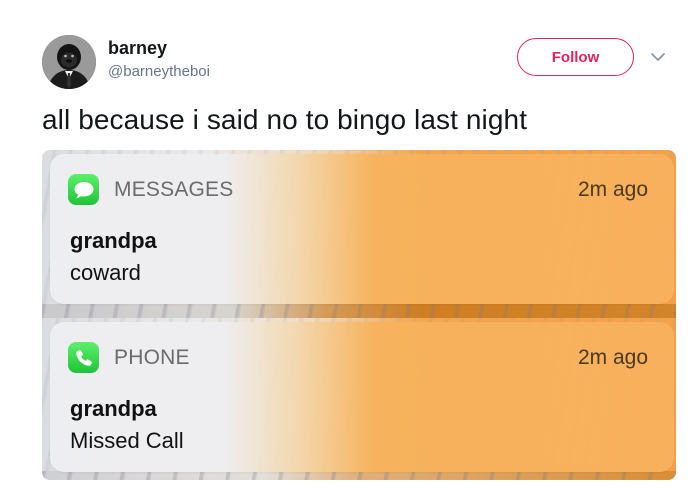  I want to click on notification-app-name: MESSAGES, so click(174, 189).